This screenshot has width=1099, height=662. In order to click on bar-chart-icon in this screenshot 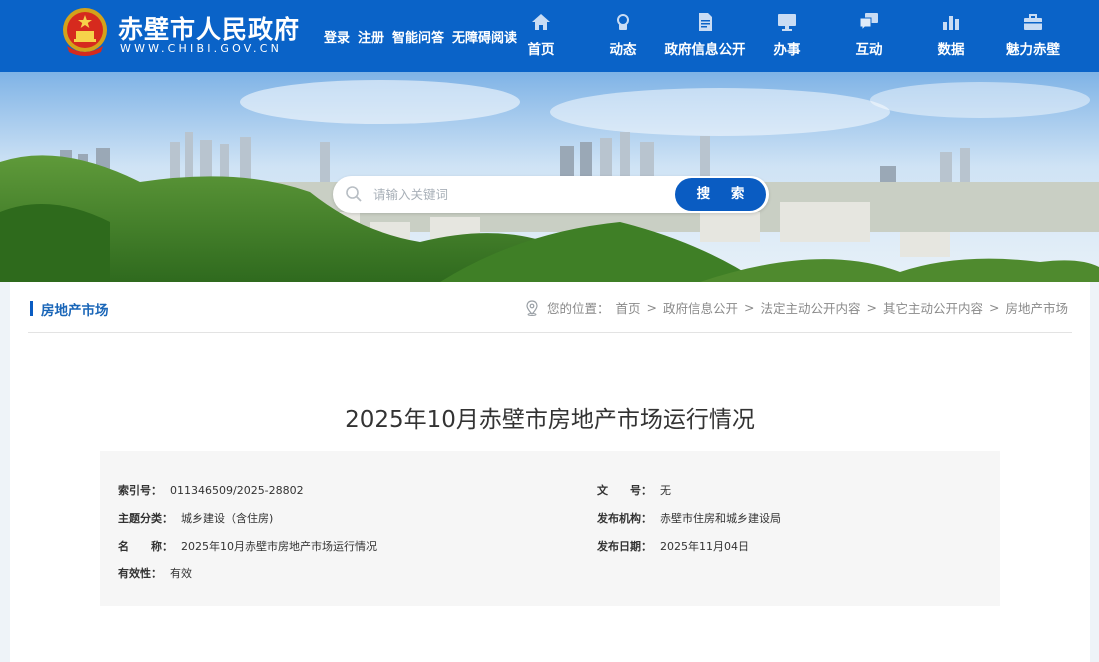, I will do `click(951, 23)`.